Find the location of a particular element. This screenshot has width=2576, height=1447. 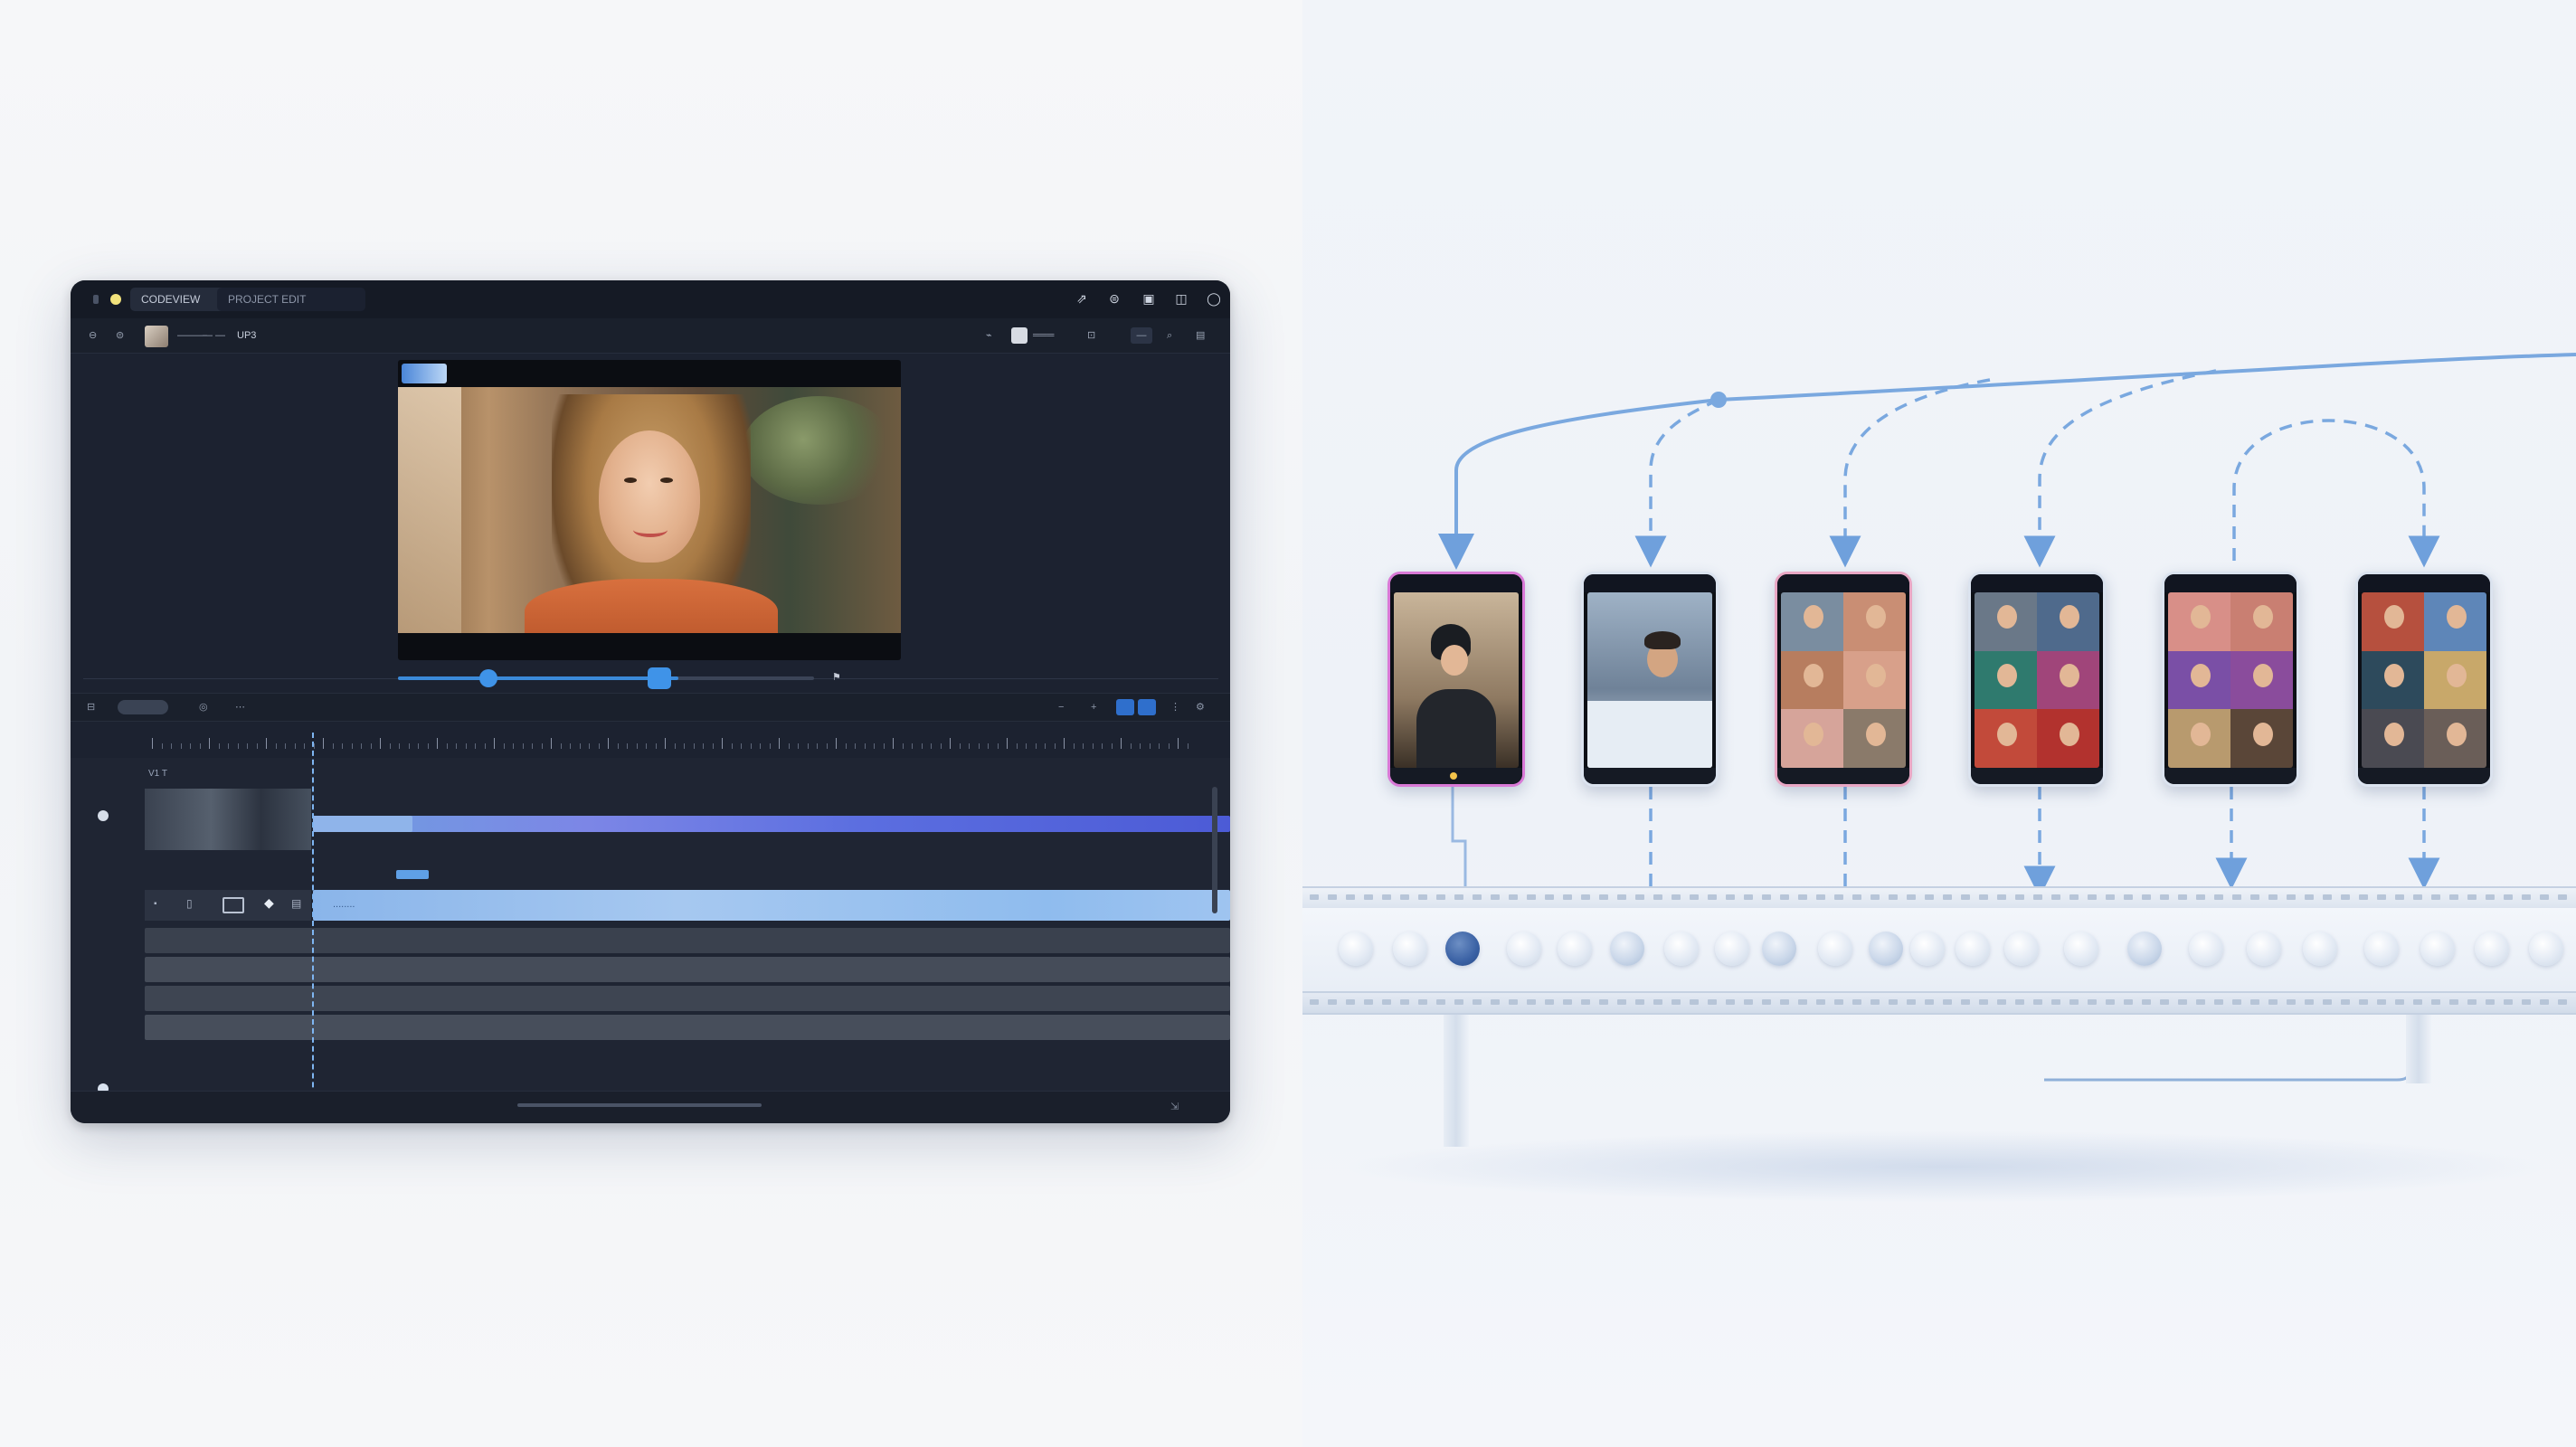

phone-status-bar is located at coordinates (1650, 583).